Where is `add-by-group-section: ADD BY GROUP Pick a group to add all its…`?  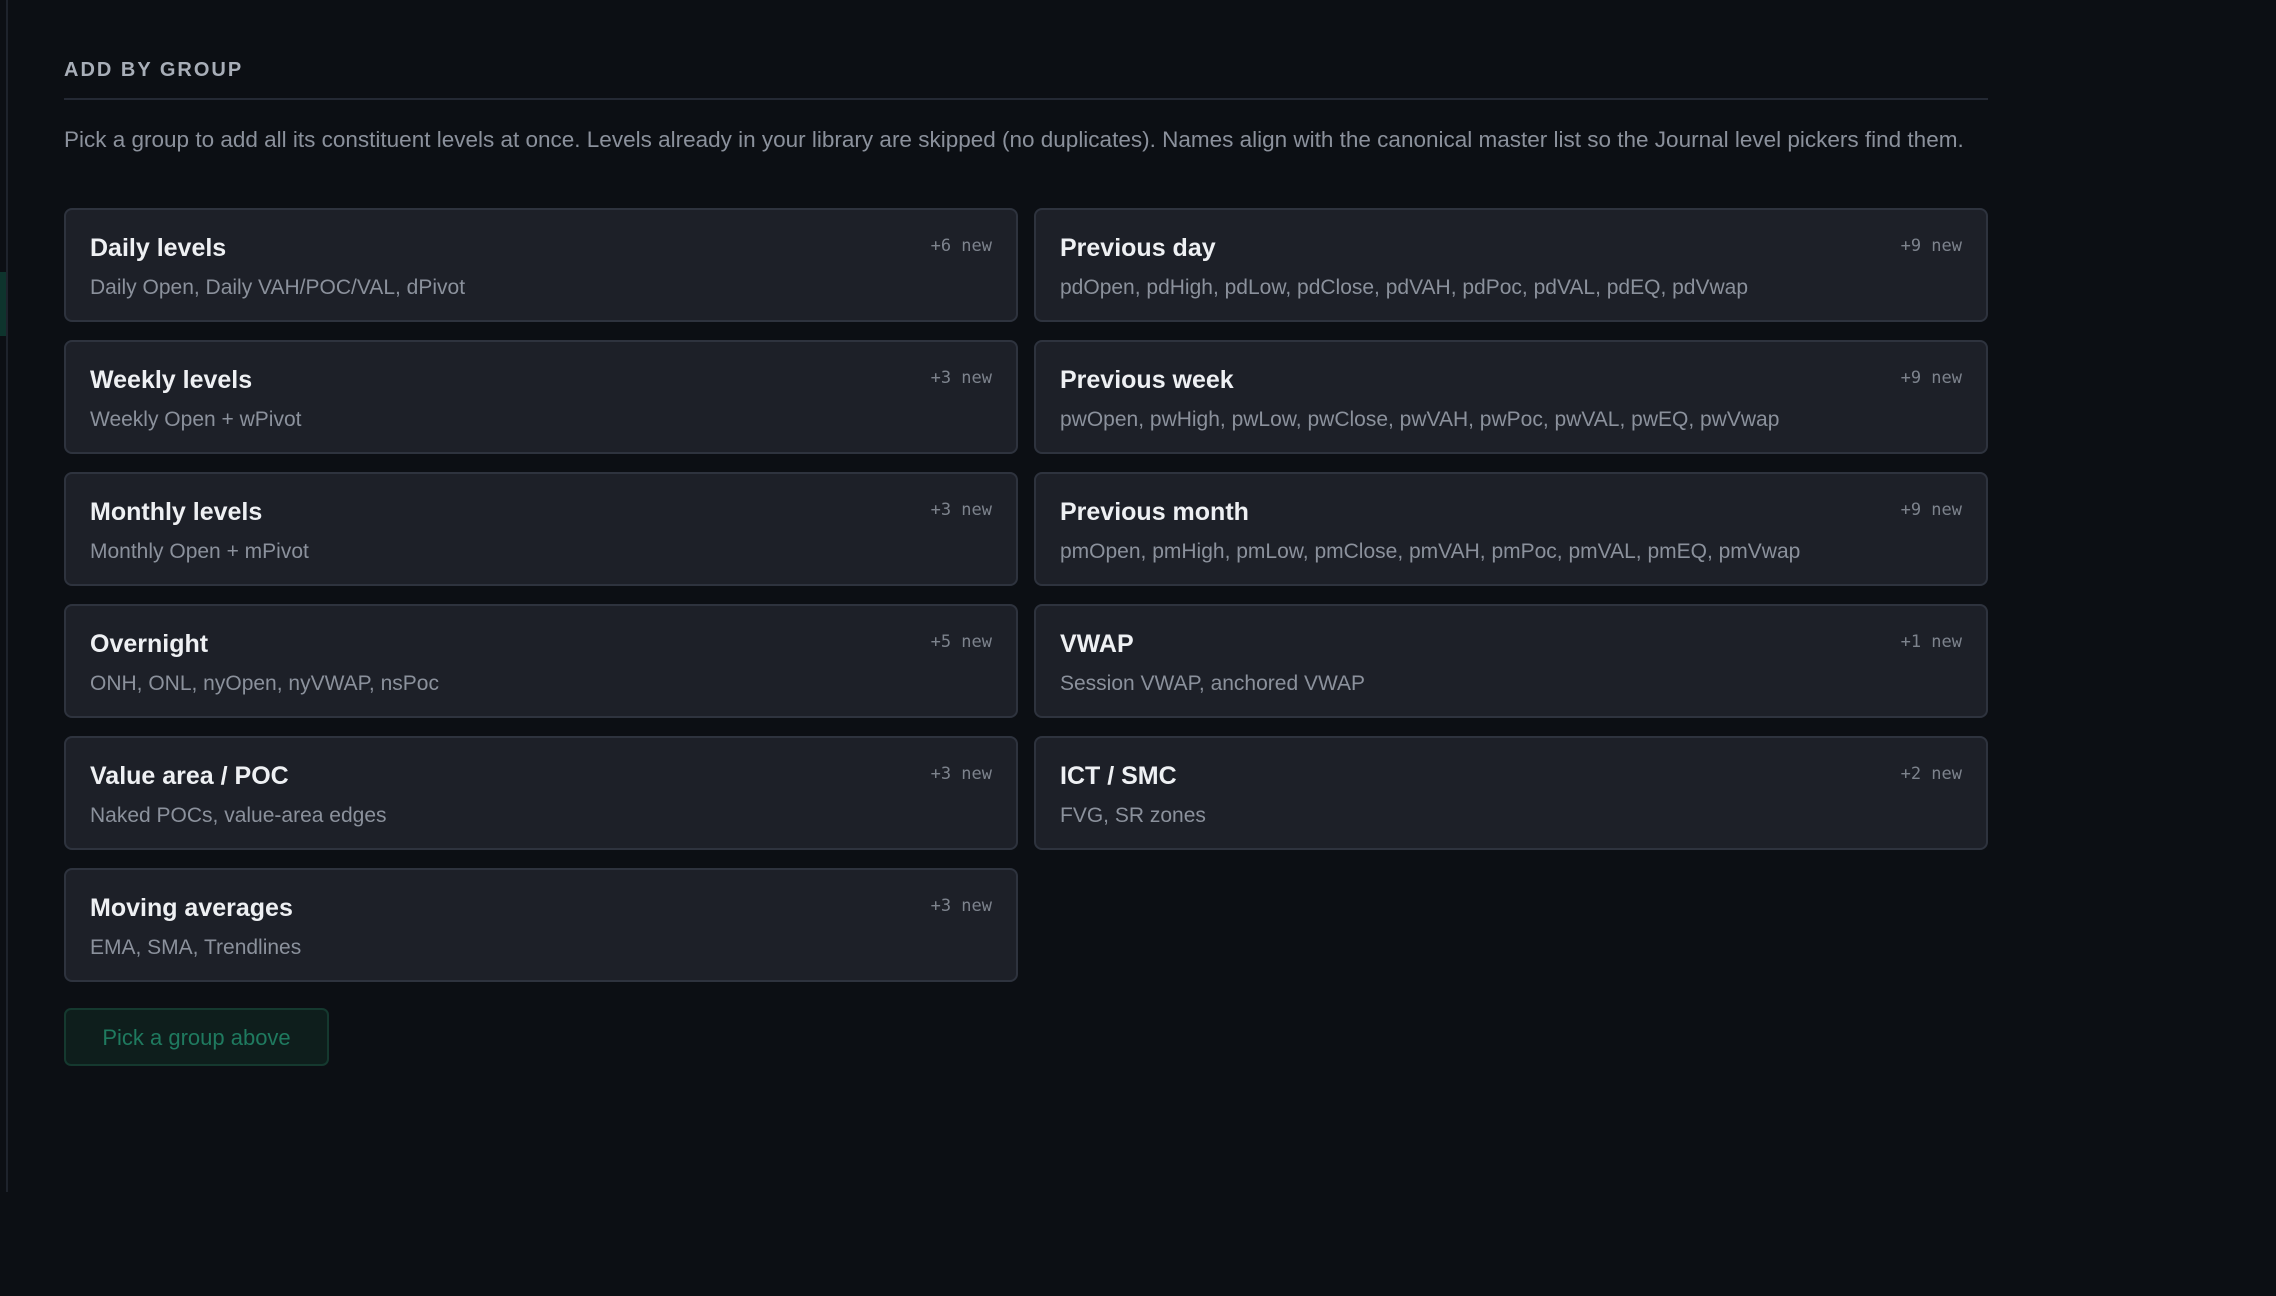 add-by-group-section: ADD BY GROUP Pick a group to add all its… is located at coordinates (1026, 106).